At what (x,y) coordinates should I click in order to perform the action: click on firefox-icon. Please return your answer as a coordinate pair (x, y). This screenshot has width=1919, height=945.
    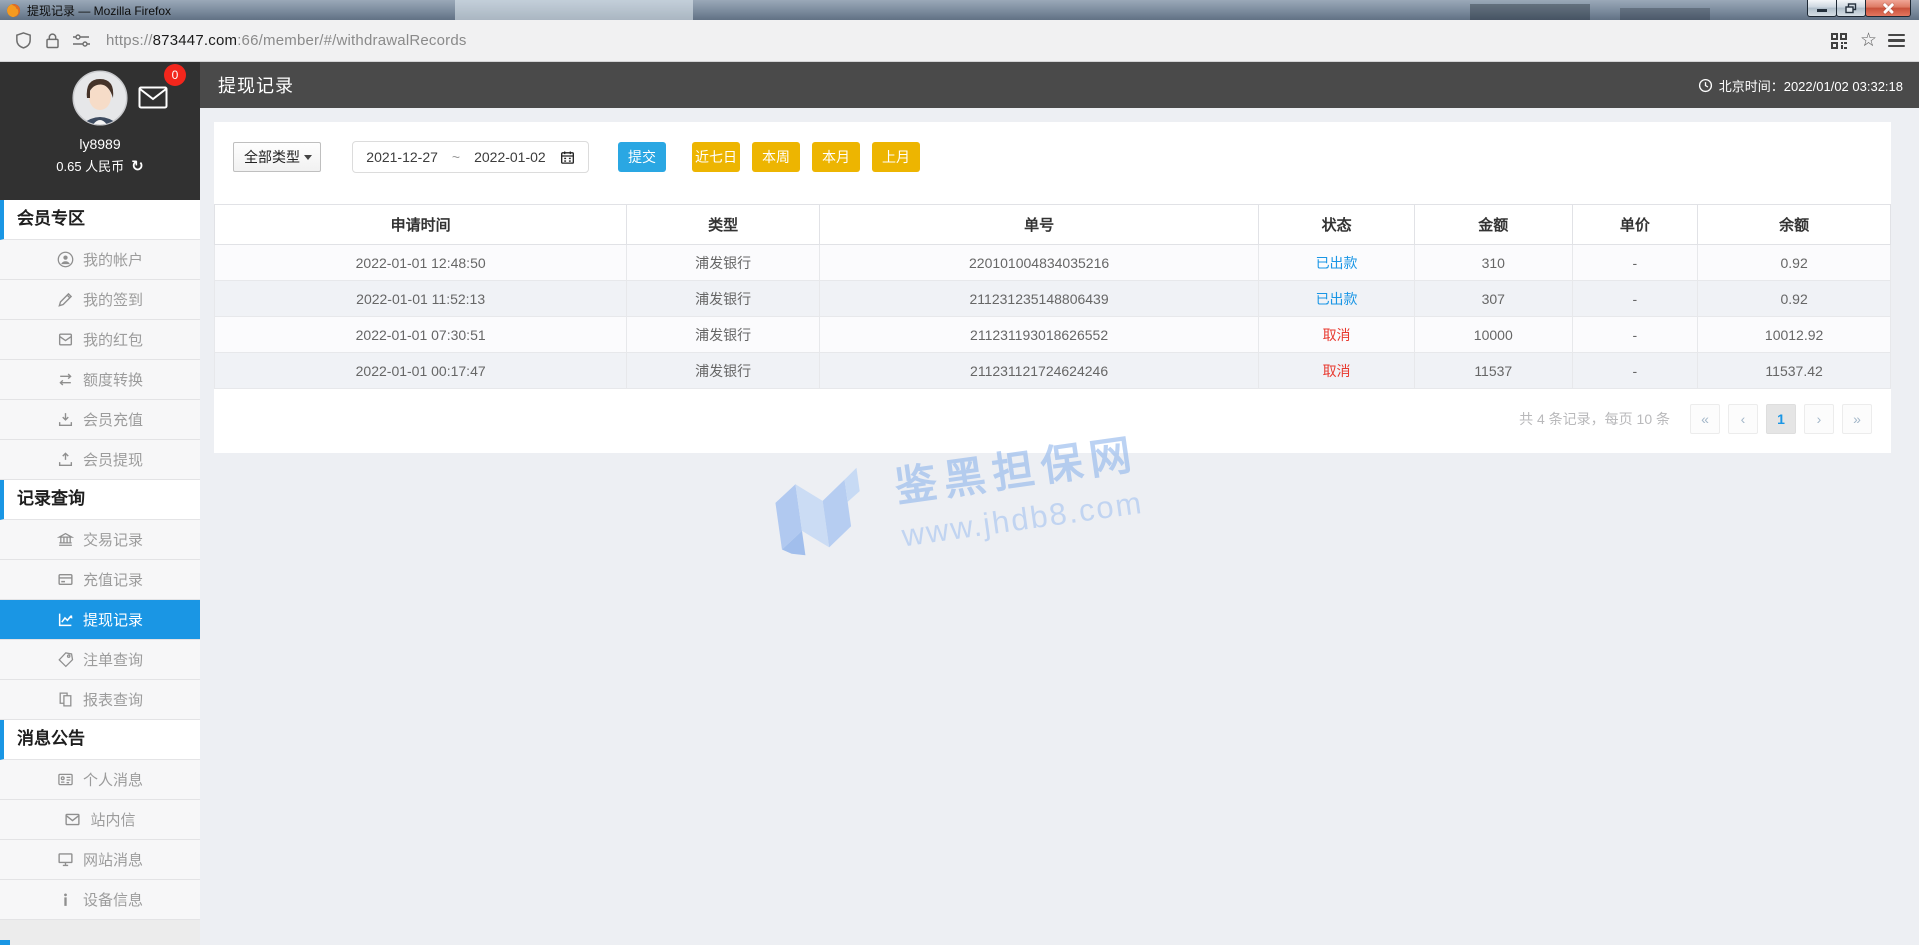
    Looking at the image, I should click on (13, 10).